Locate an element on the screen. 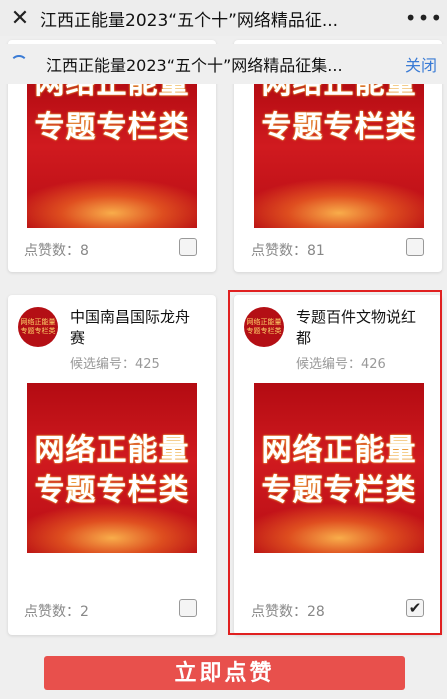 Image resolution: width=447 pixels, height=699 pixels. entry-name-line-1: 专题百件文物说红 is located at coordinates (356, 317).